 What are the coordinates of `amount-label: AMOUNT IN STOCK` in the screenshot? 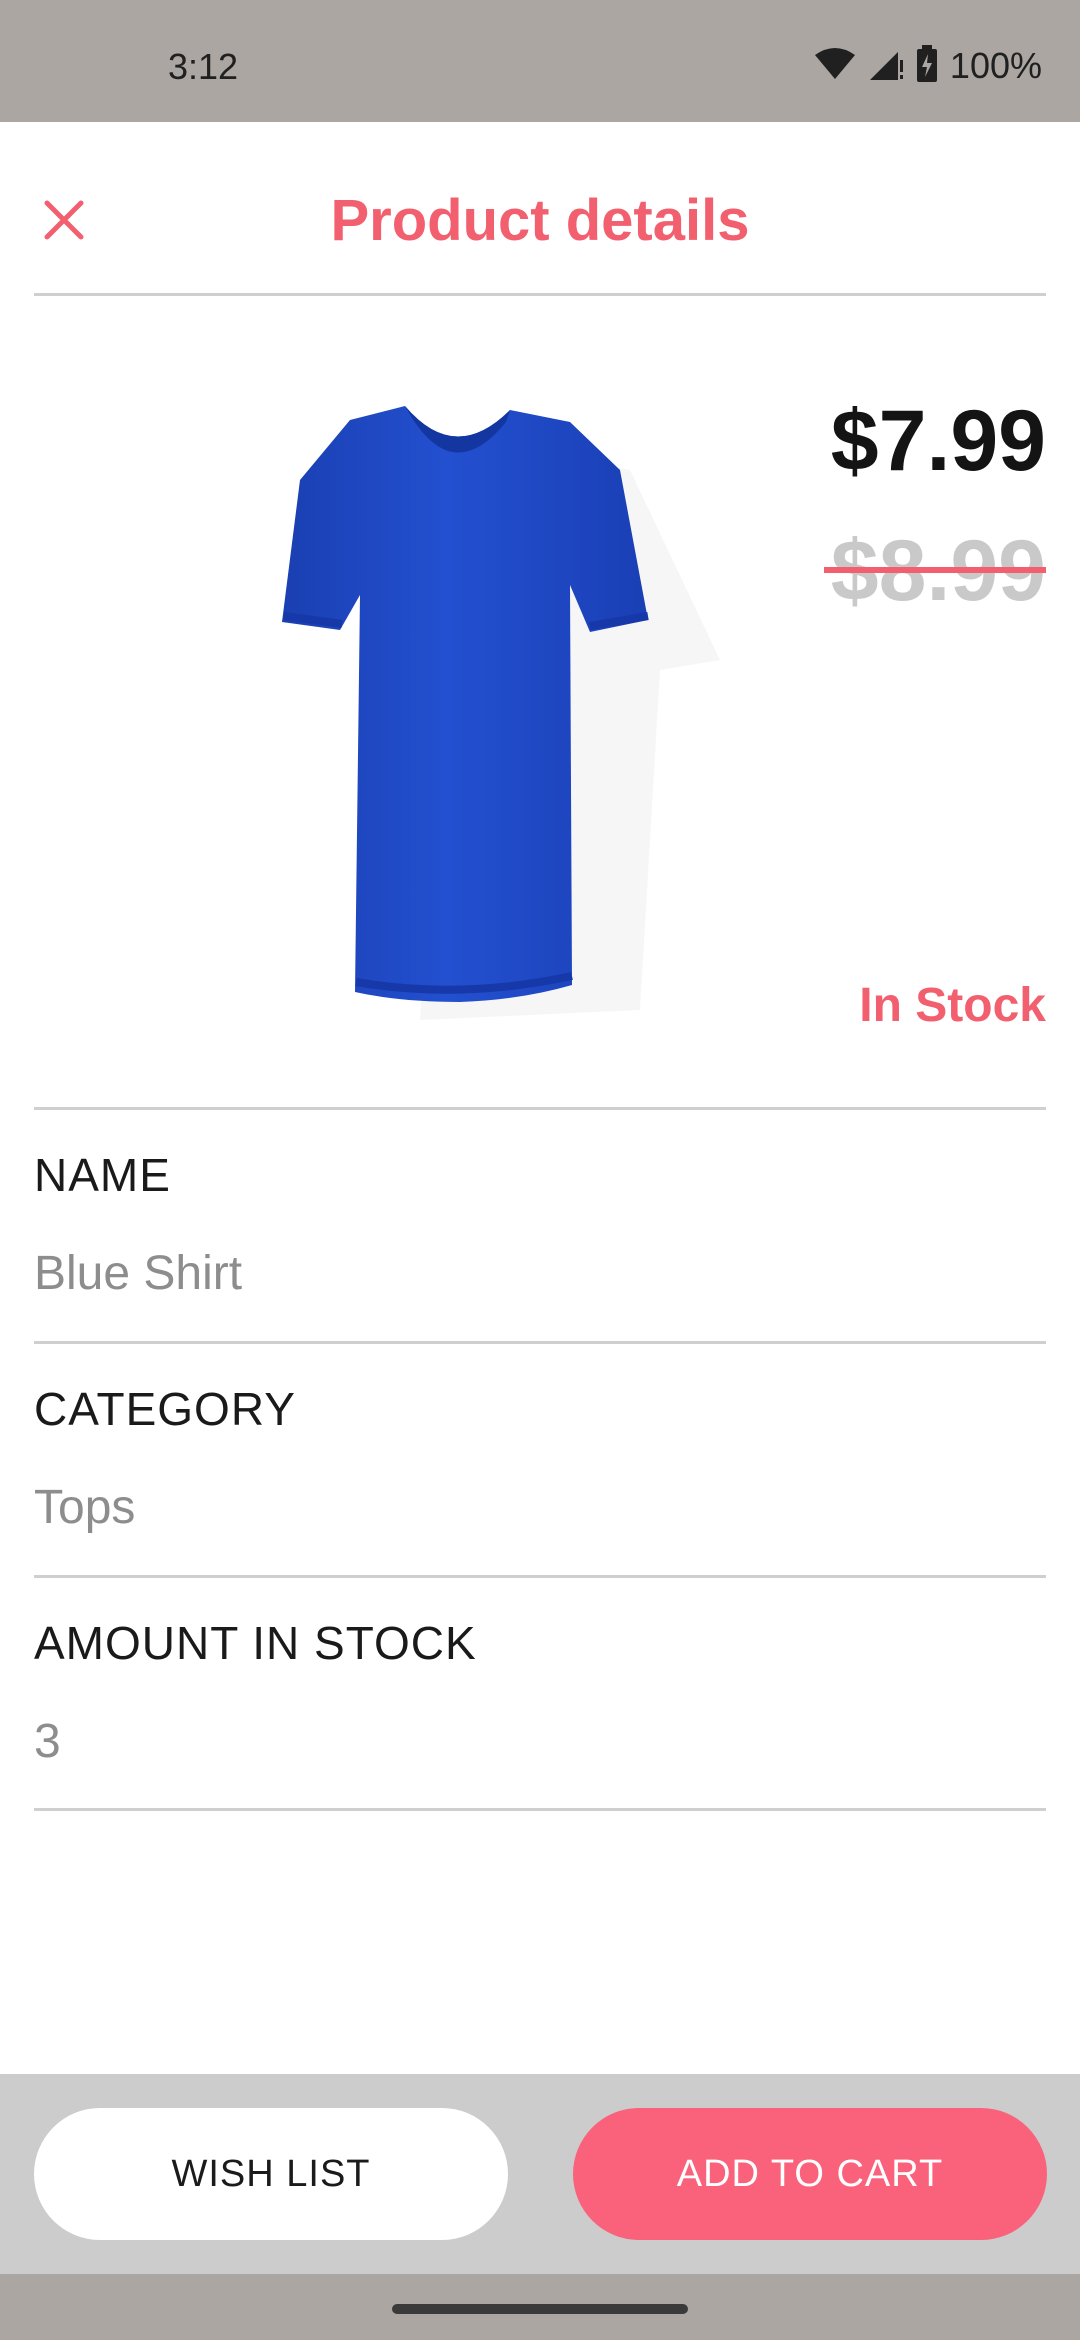 It's located at (255, 1643).